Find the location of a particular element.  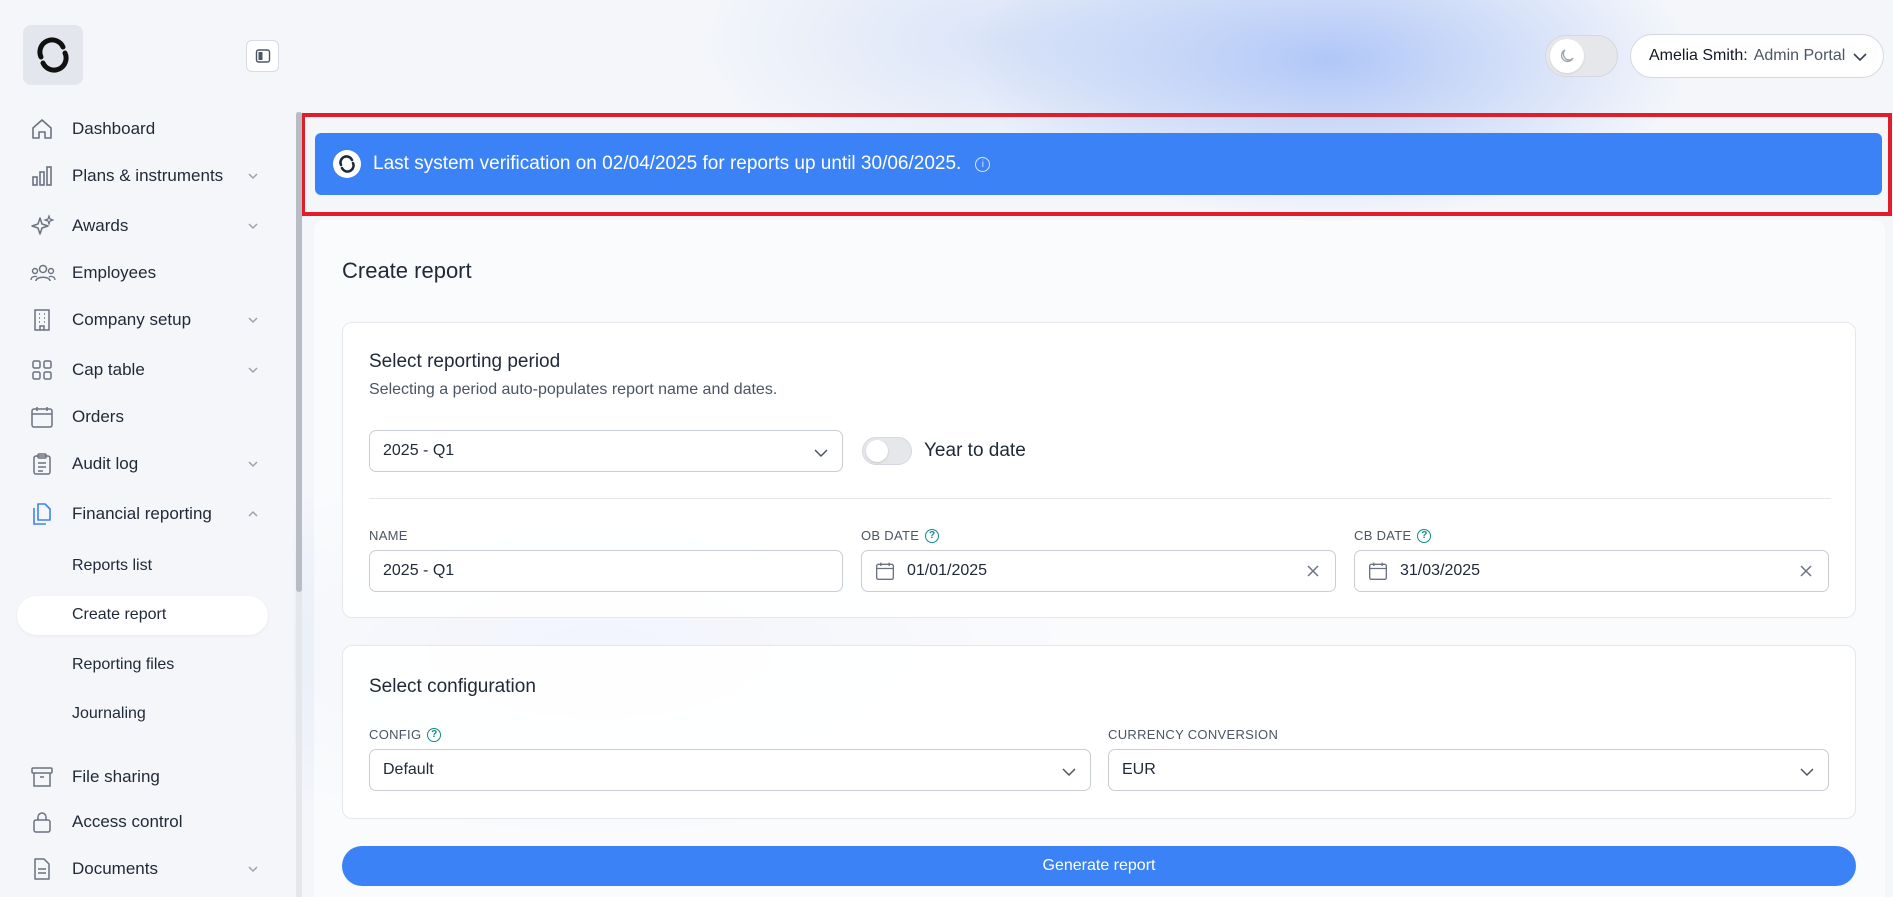

name-input-value: 2025 - Q1 is located at coordinates (419, 570).